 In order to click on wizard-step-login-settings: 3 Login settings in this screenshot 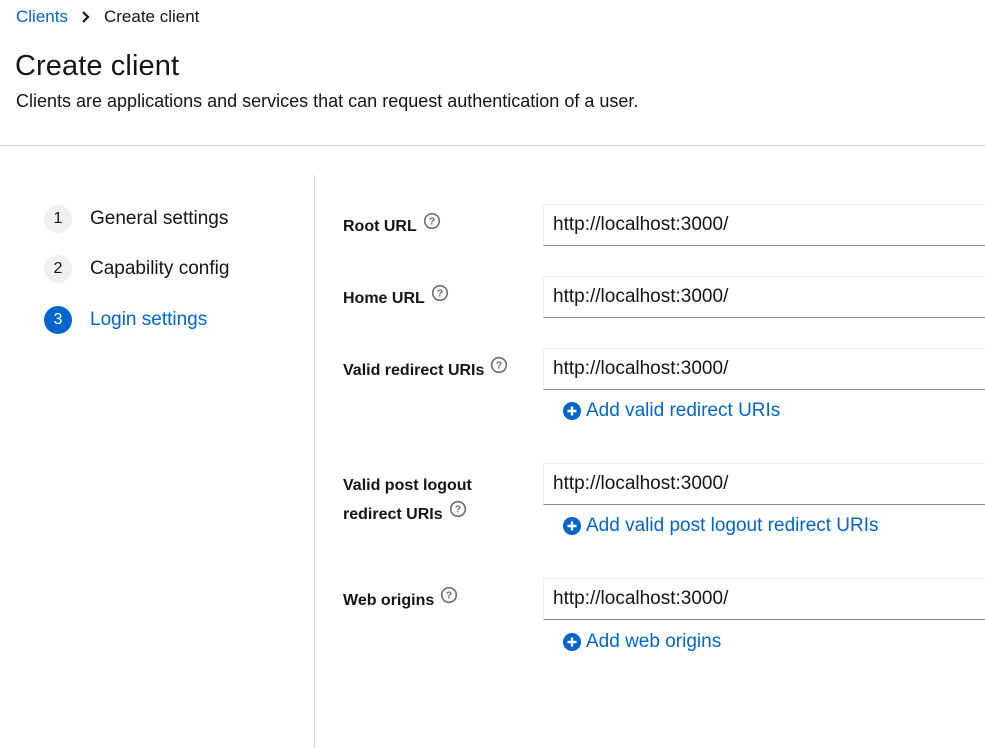, I will do `click(125, 320)`.